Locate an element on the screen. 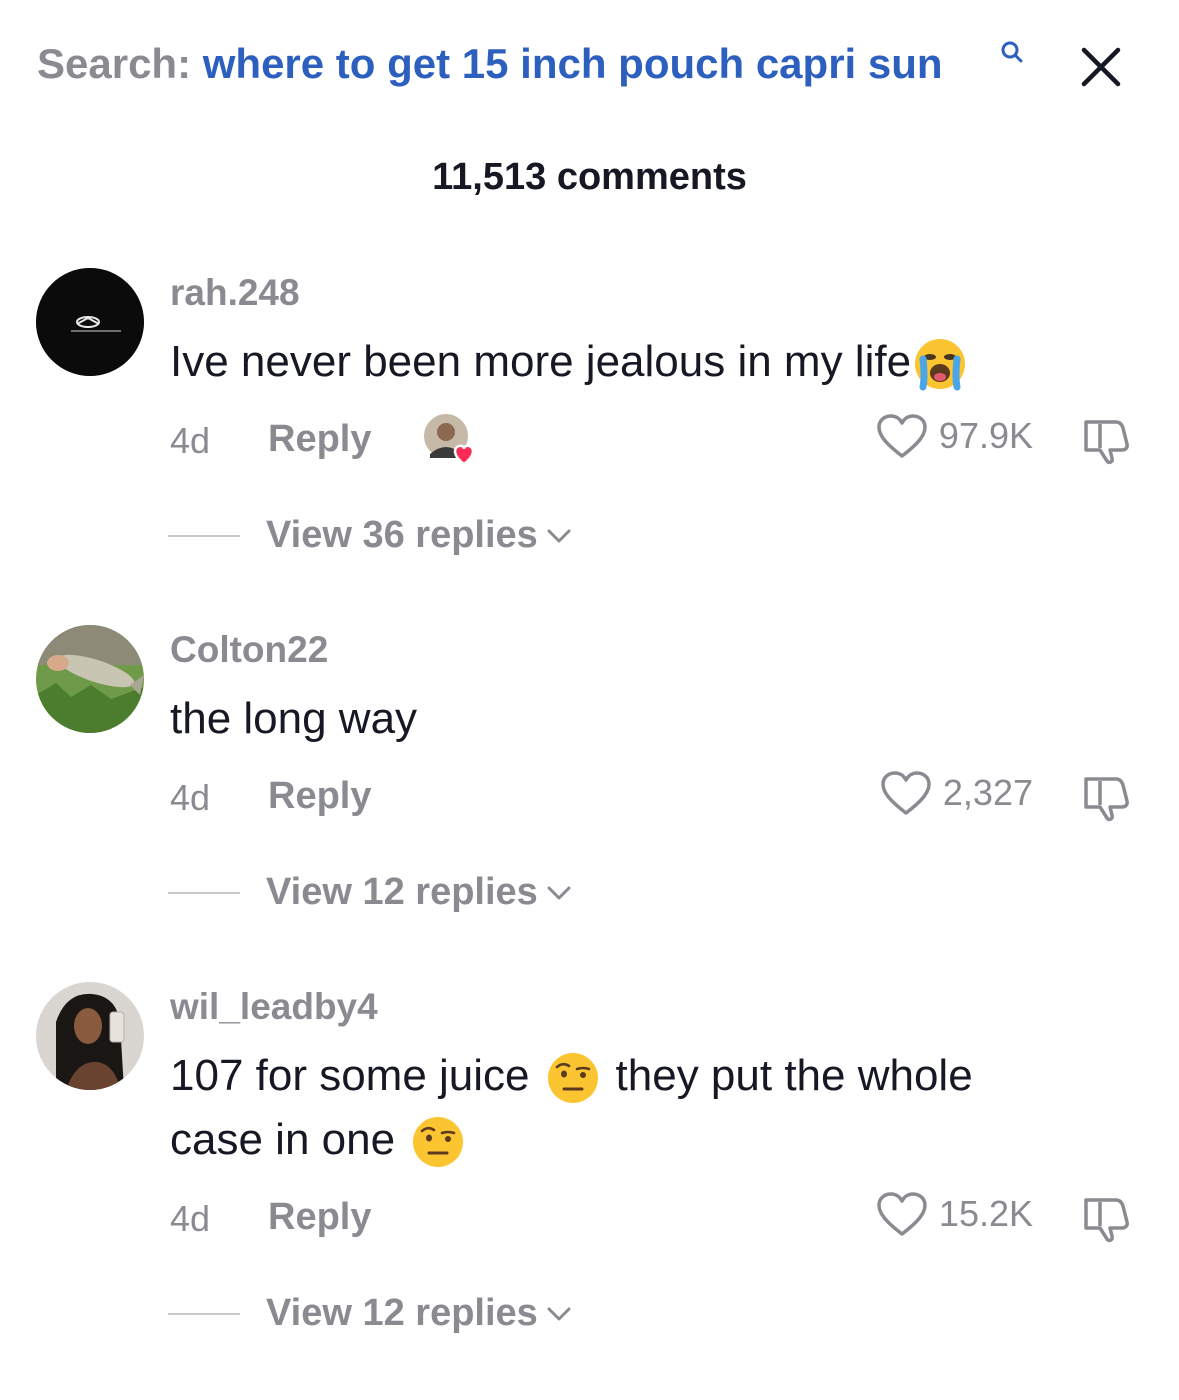 This screenshot has width=1179, height=1400. username: Colton22 is located at coordinates (249, 650).